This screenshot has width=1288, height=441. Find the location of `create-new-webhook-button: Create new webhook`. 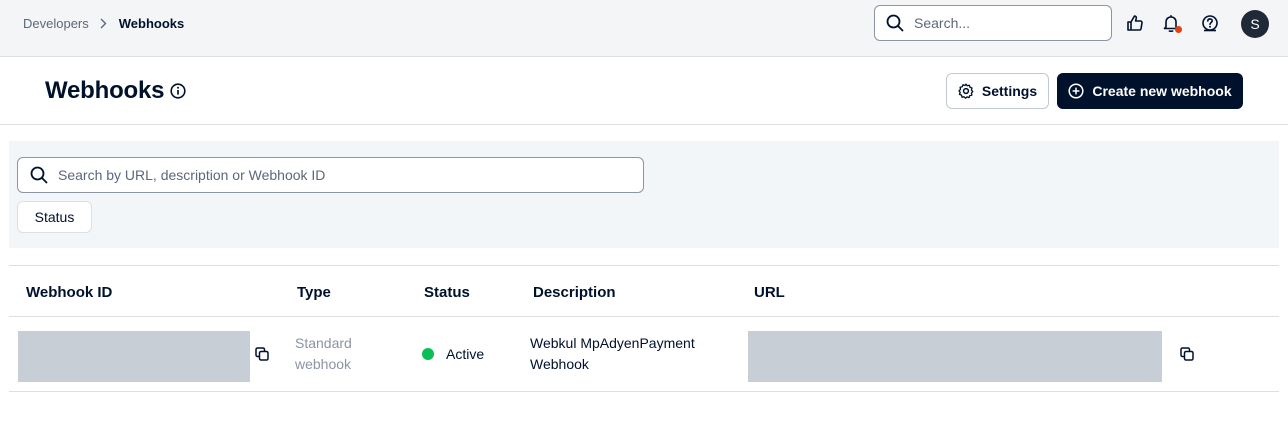

create-new-webhook-button: Create new webhook is located at coordinates (1150, 91).